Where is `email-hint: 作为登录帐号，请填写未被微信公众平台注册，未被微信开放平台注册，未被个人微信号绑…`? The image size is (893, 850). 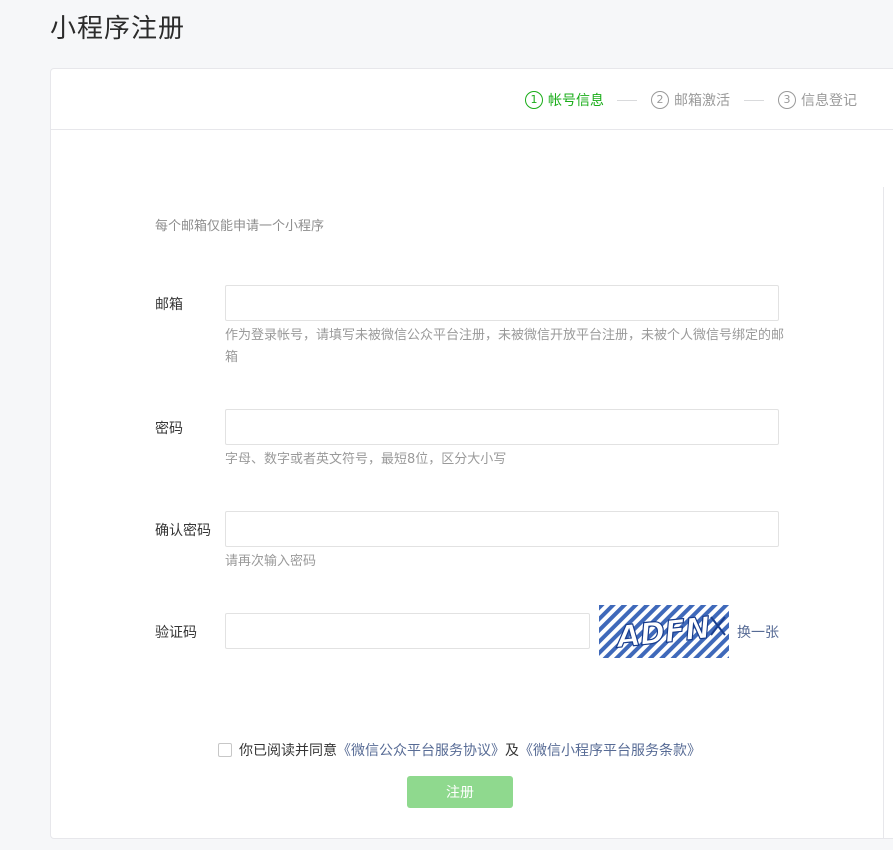
email-hint: 作为登录帐号，请填写未被微信公众平台注册，未被微信开放平台注册，未被个人微信号绑… is located at coordinates (505, 346).